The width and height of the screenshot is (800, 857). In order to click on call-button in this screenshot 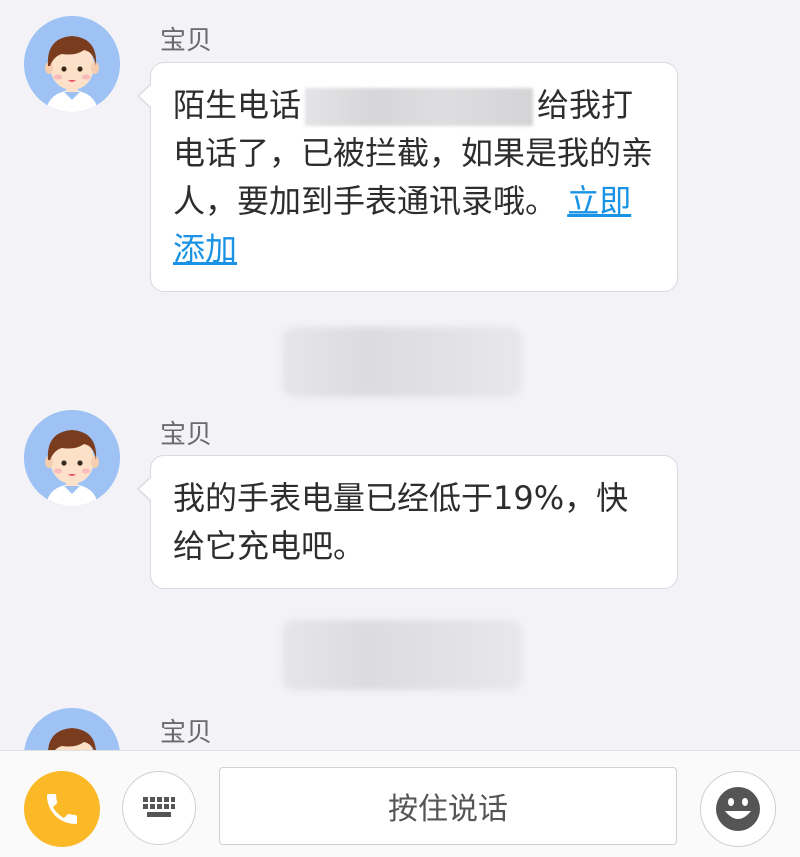, I will do `click(62, 809)`.